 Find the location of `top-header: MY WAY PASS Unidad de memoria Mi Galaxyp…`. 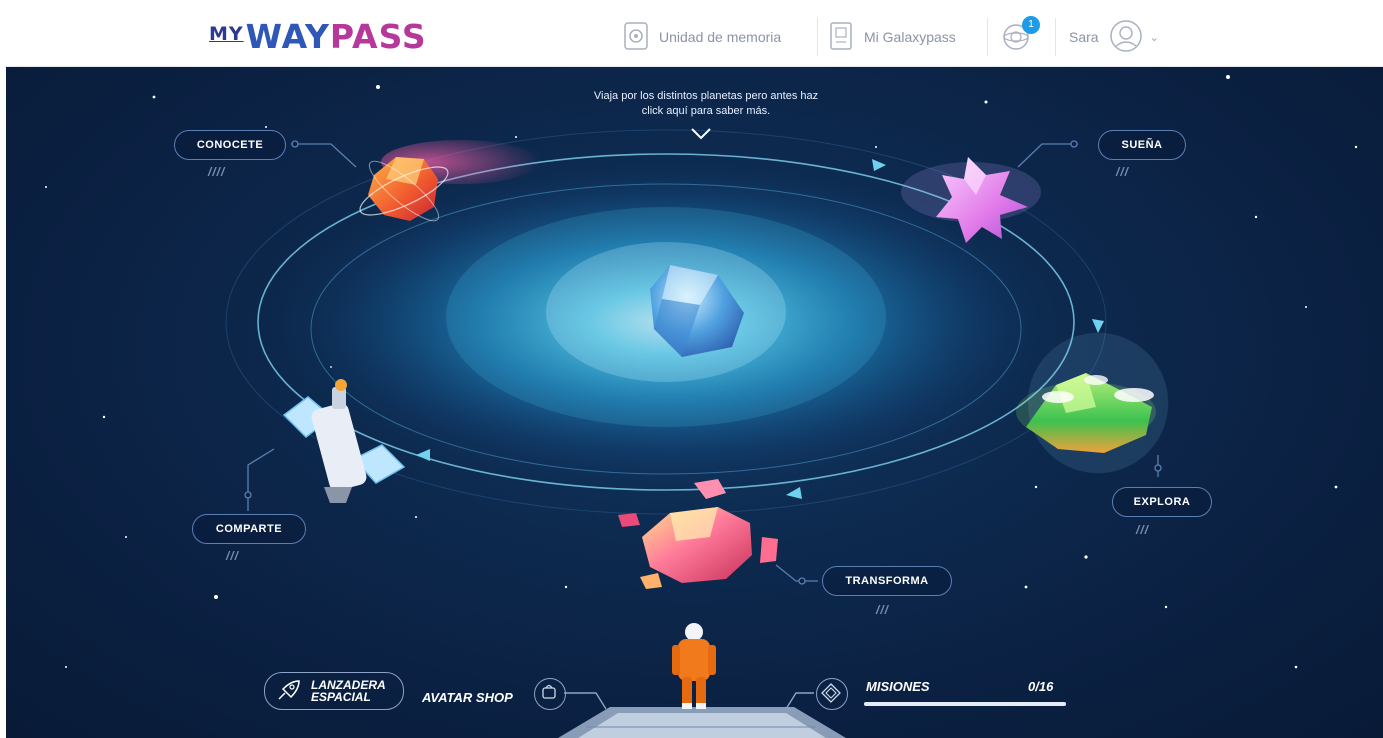

top-header: MY WAY PASS Unidad de memoria Mi Galaxyp… is located at coordinates (694, 37).